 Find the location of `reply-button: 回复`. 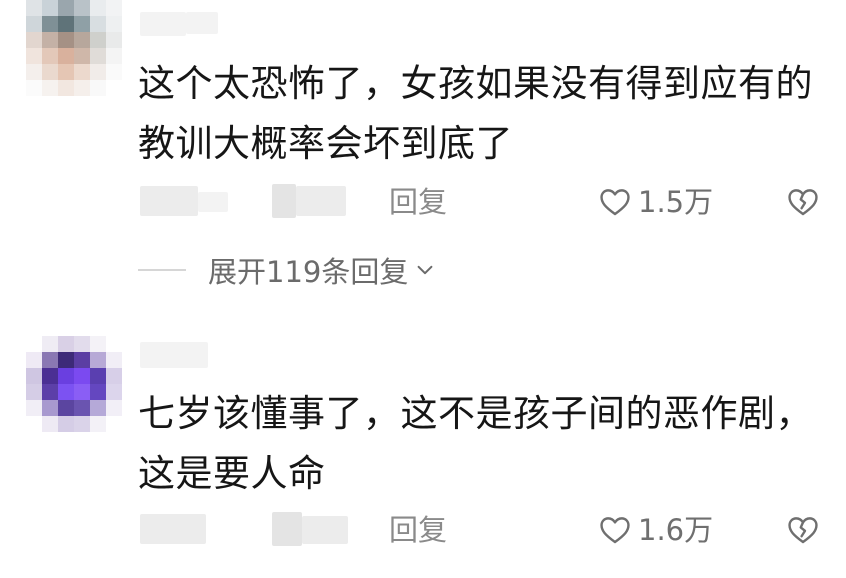

reply-button: 回复 is located at coordinates (418, 530).